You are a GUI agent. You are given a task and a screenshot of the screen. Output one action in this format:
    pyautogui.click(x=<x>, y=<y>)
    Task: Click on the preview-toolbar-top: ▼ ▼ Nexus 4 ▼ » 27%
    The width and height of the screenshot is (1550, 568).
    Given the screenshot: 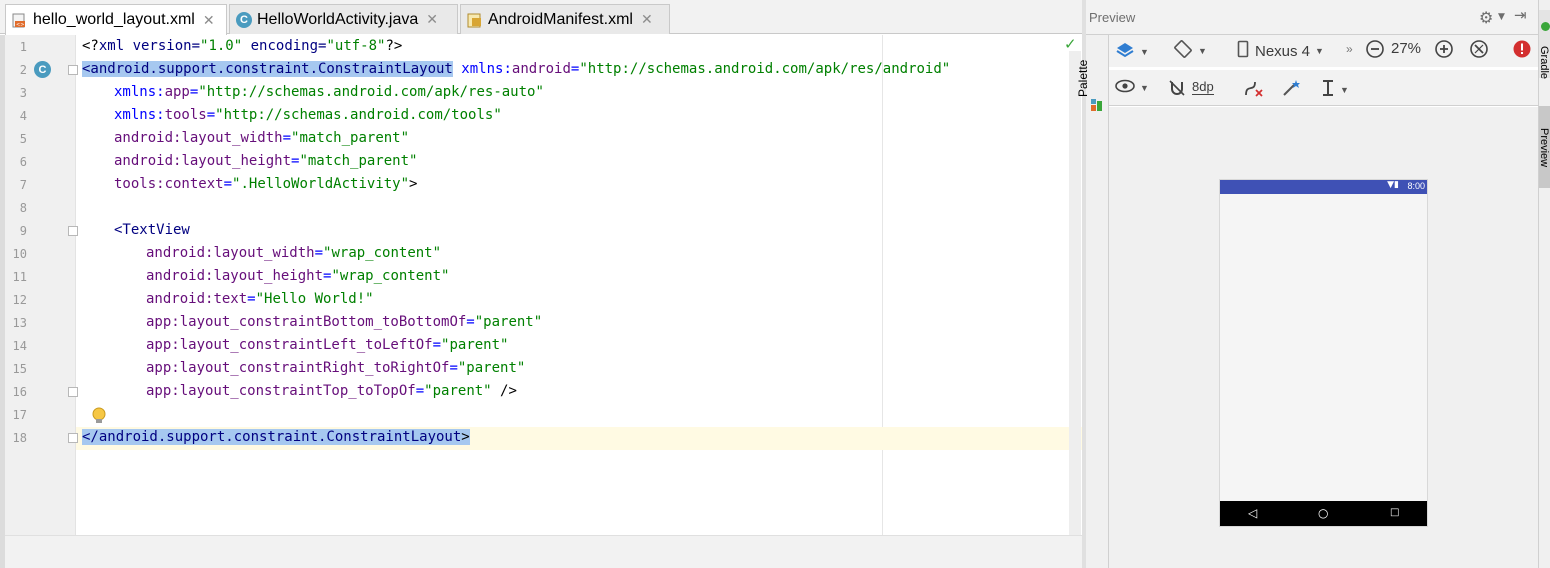 What is the action you would take?
    pyautogui.click(x=1323, y=51)
    